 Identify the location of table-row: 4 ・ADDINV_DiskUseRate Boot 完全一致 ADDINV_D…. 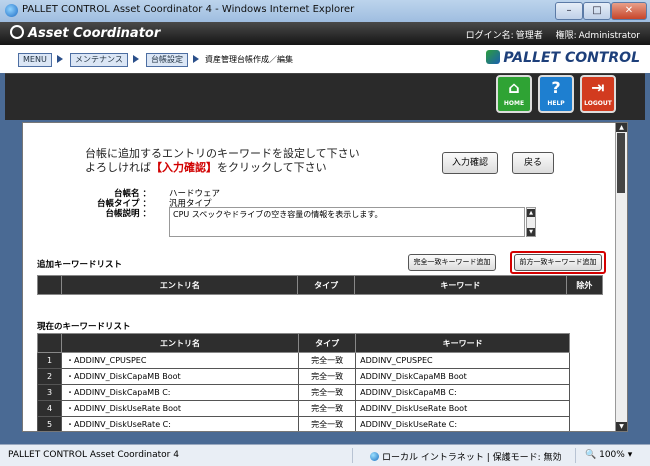
(303, 408).